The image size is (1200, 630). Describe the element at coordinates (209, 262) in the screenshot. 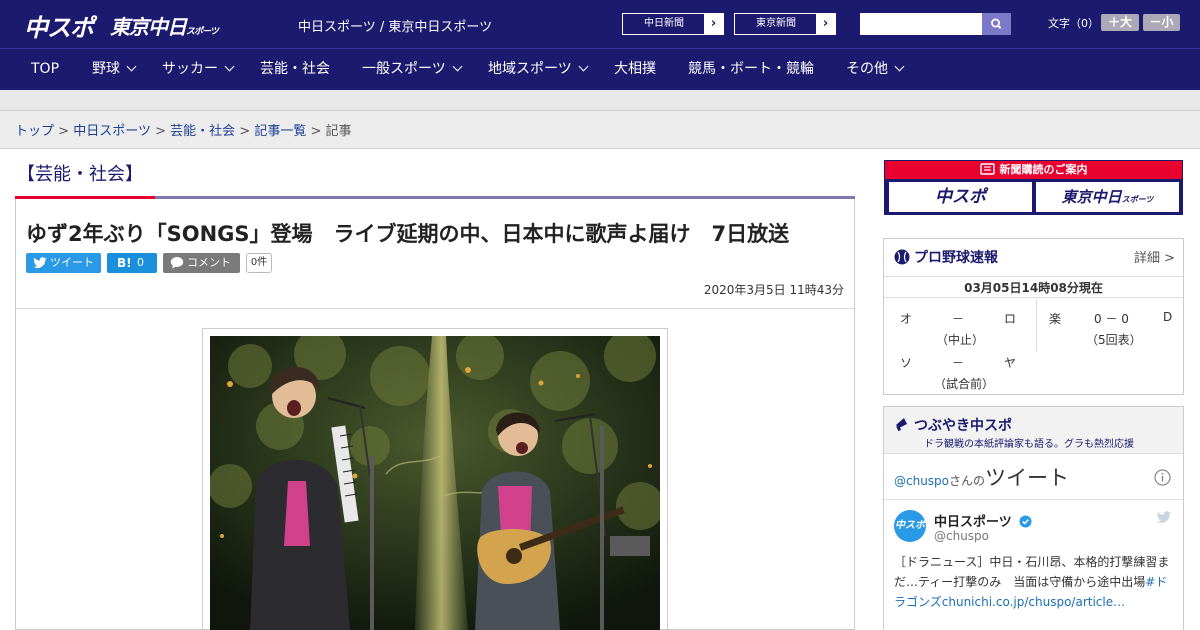

I see `comment-button-label: コメント` at that location.